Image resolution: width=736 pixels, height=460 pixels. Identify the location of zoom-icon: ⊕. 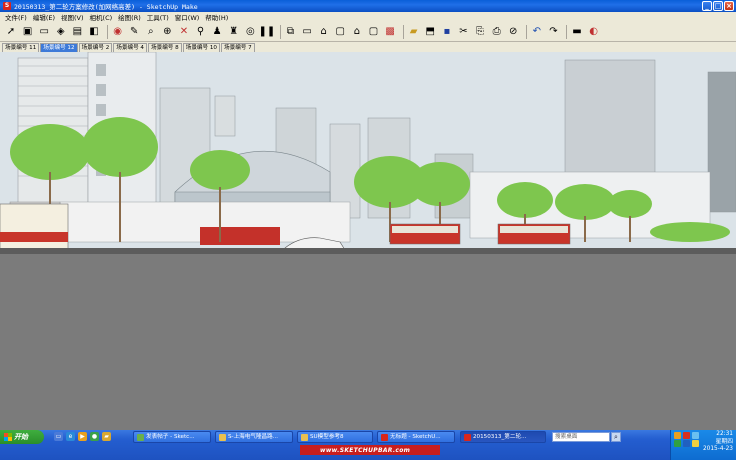
(167, 32).